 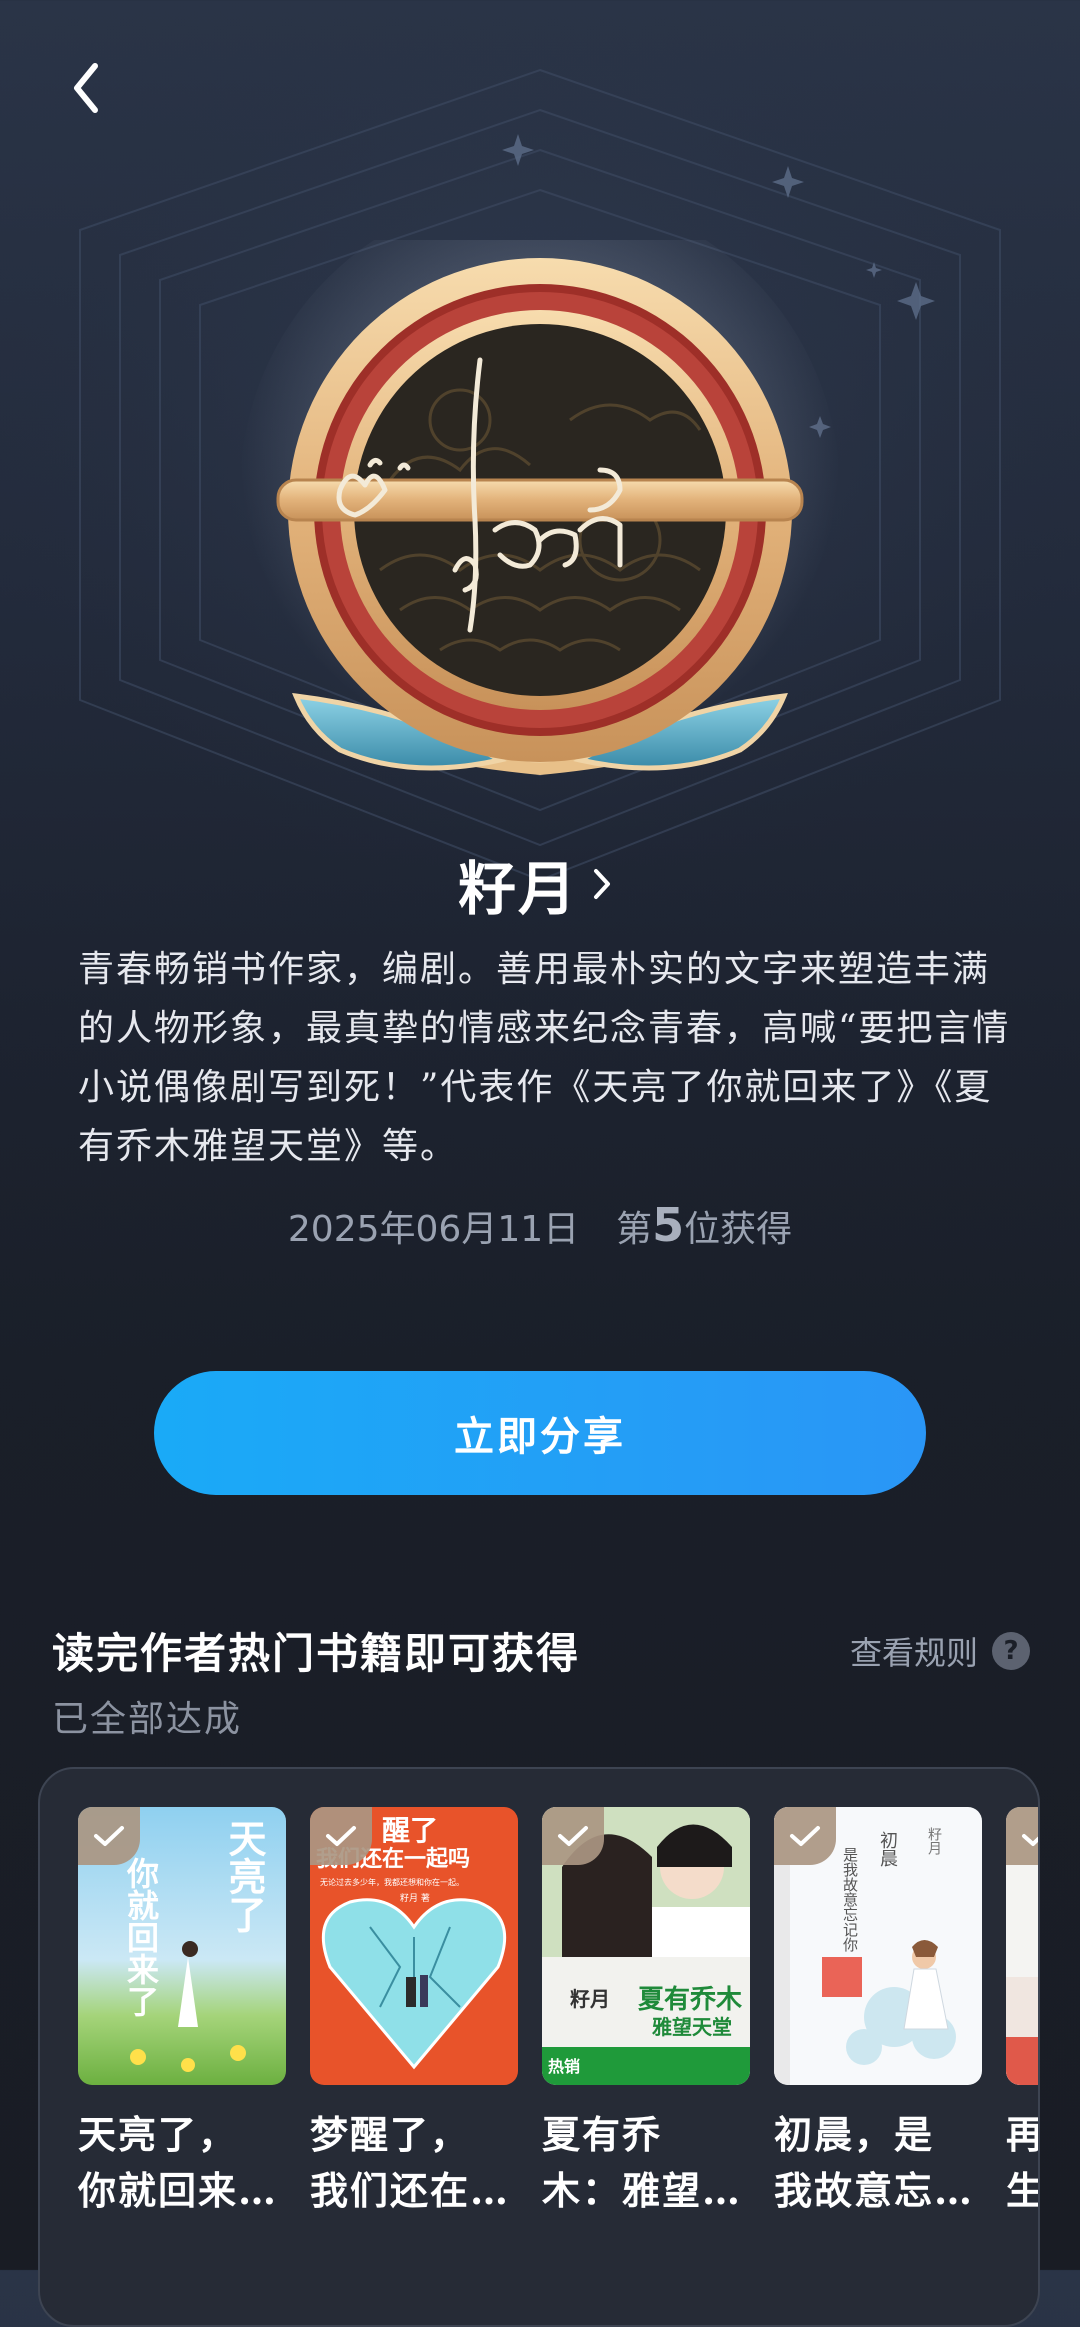 I want to click on author-signature-medal-icon, so click(x=540, y=490).